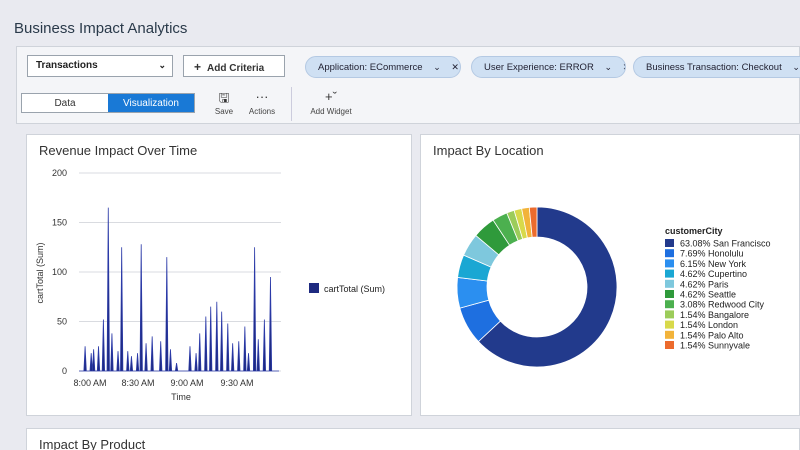 The image size is (800, 450). Describe the element at coordinates (370, 67) in the screenshot. I see `filter-chip-label: Application: ECommerce` at that location.